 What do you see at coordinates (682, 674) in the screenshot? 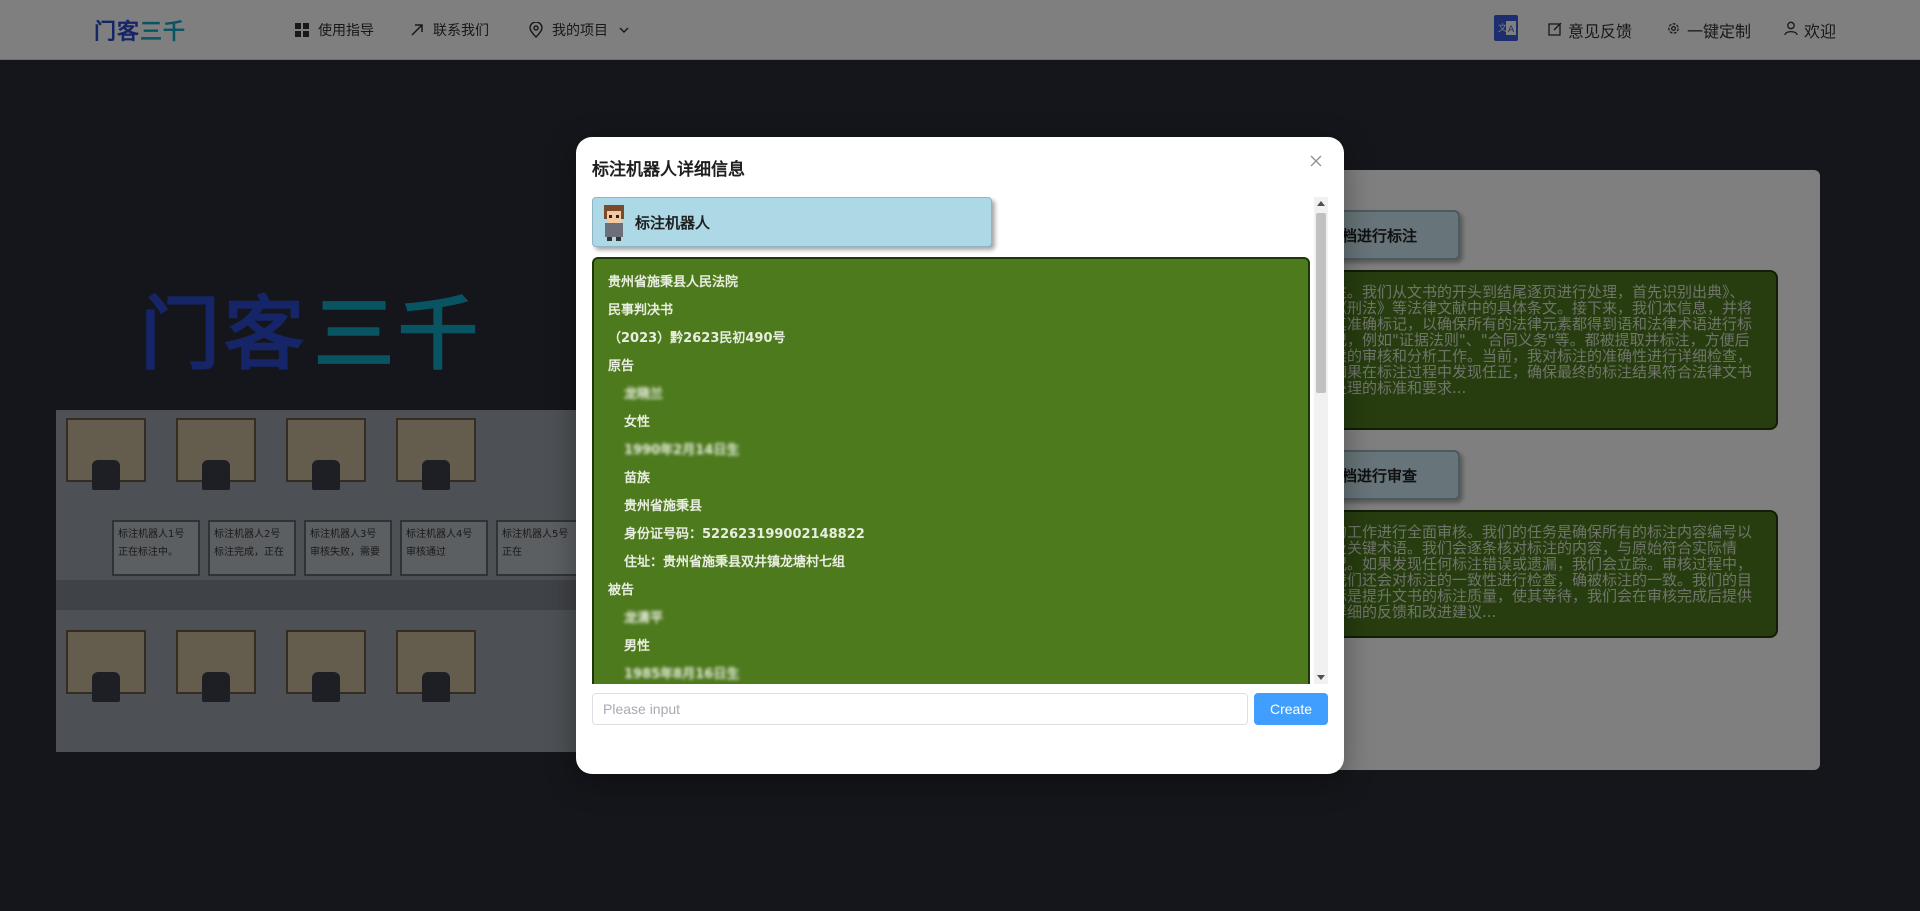
I see `document-line: 1985年8月16日生` at bounding box center [682, 674].